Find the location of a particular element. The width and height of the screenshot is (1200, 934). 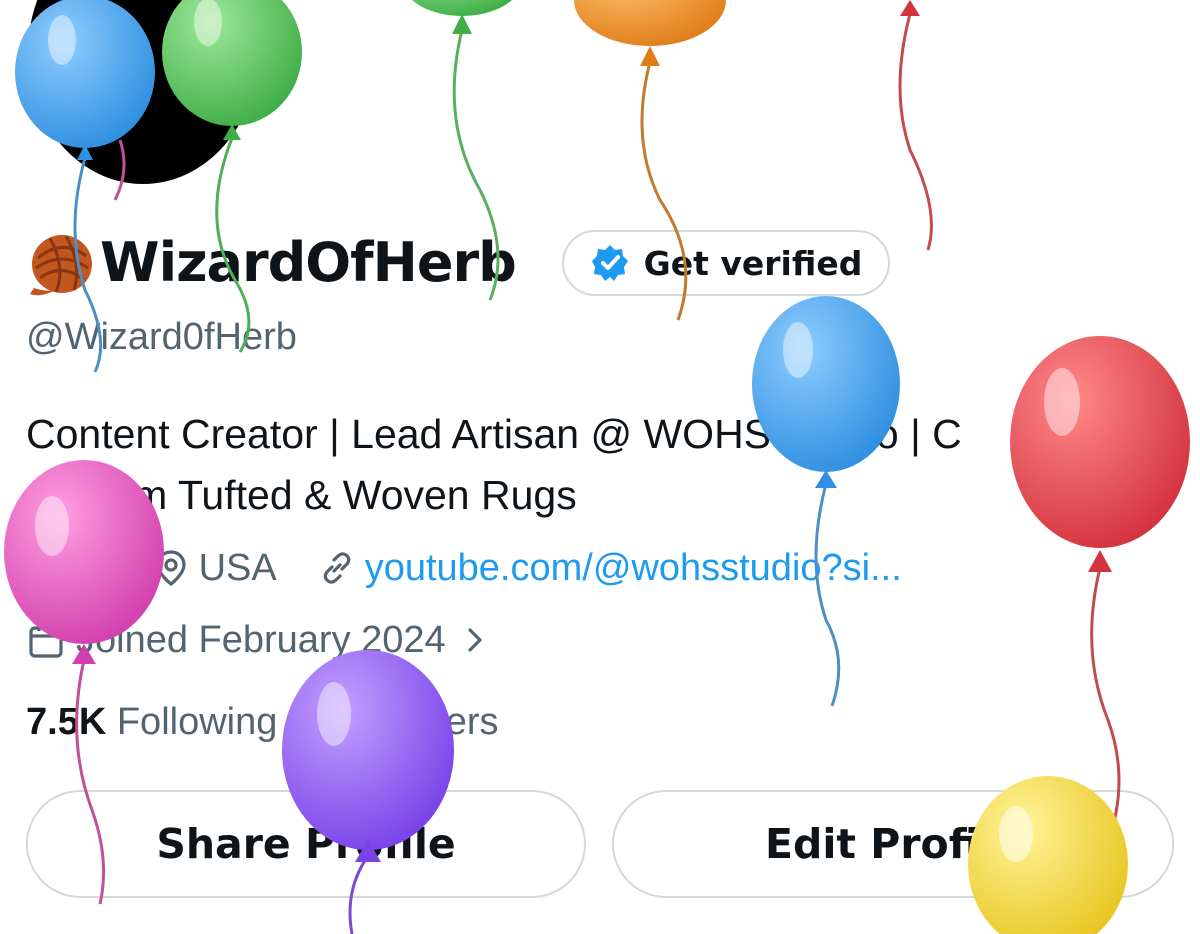

following-count: 7.5K is located at coordinates (66, 722).